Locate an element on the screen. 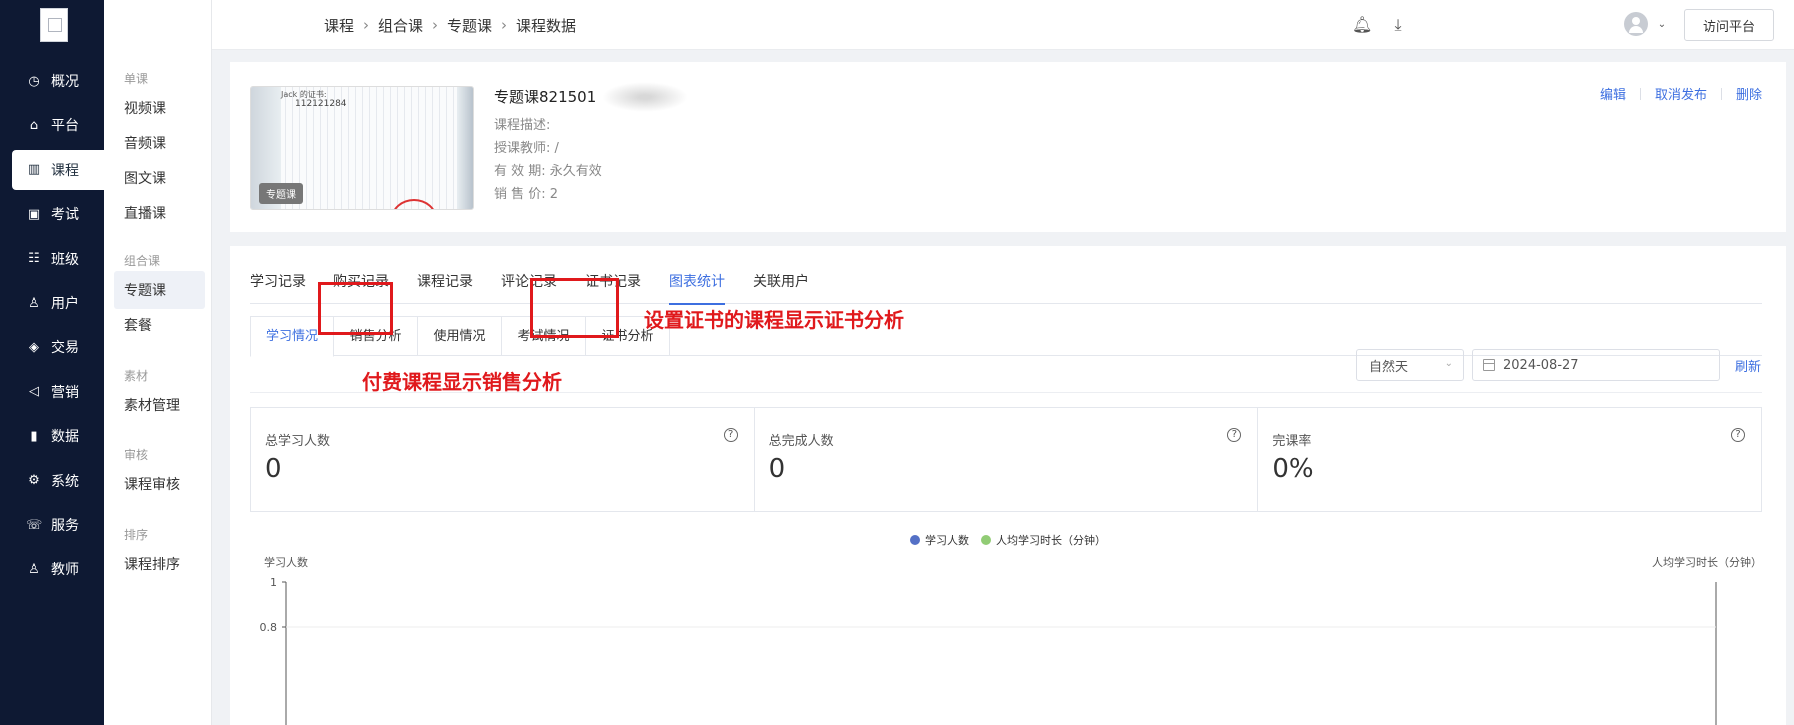  blurred-text is located at coordinates (645, 97).